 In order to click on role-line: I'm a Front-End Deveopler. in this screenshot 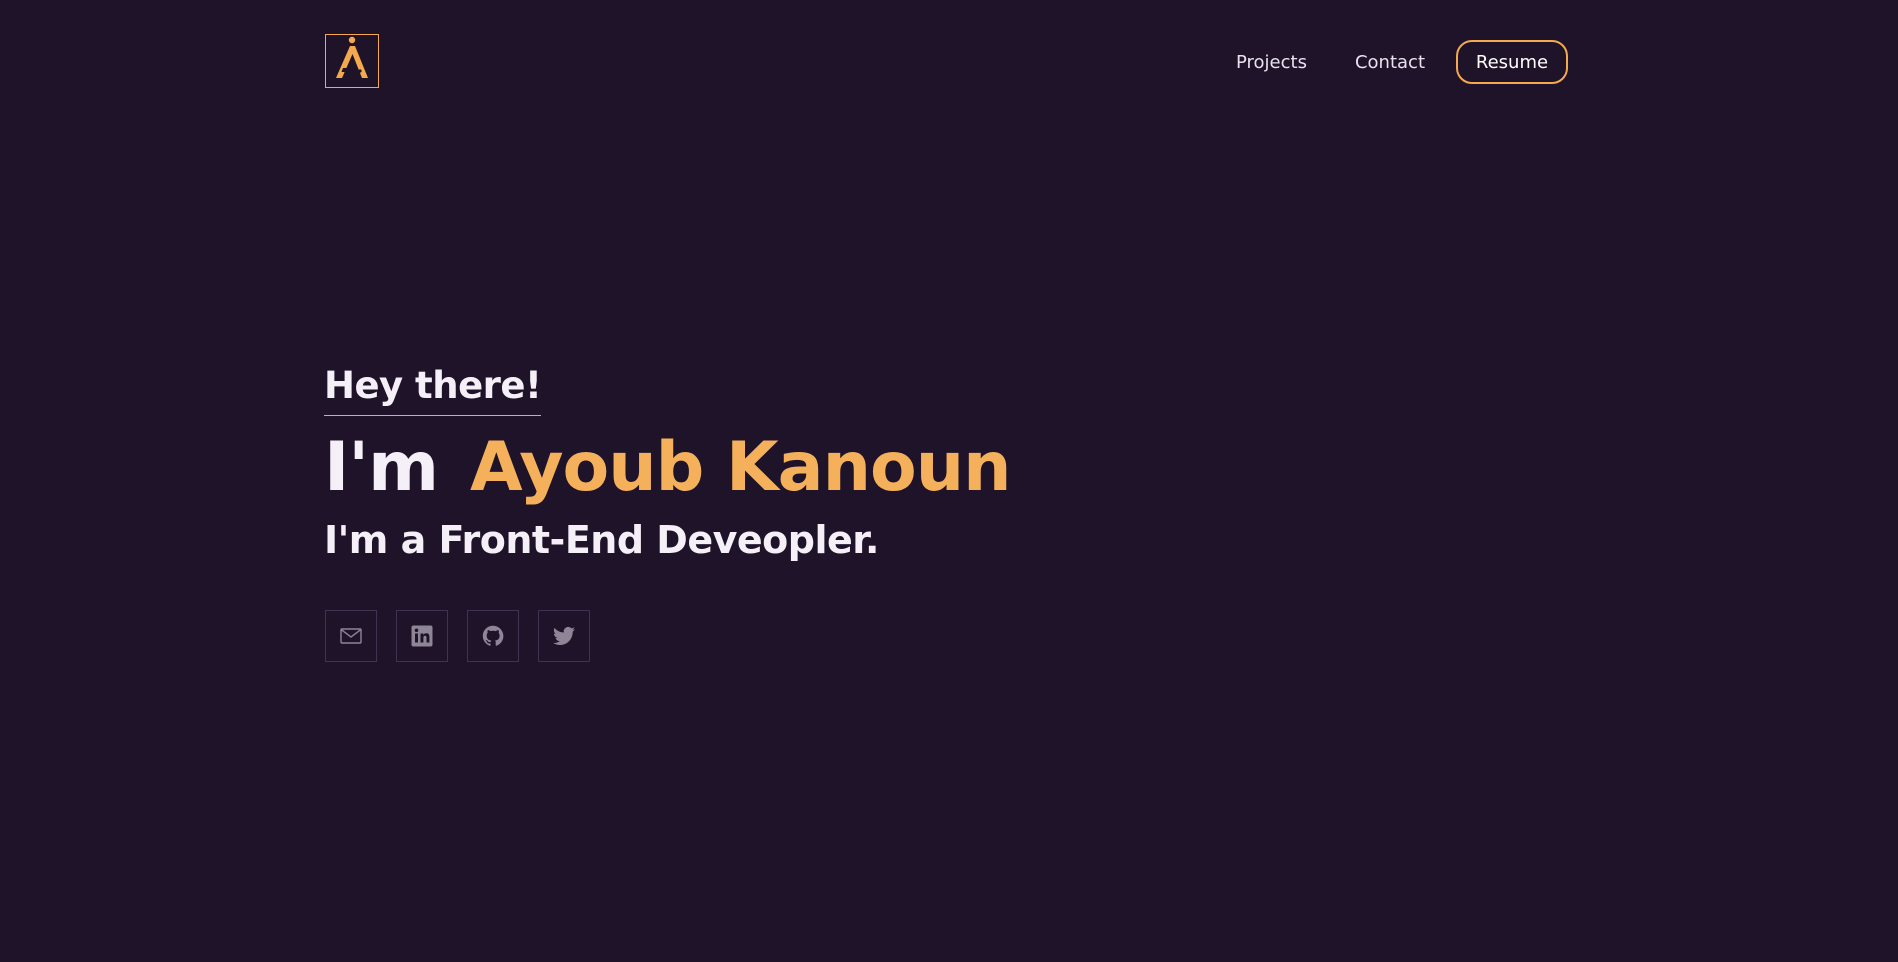, I will do `click(601, 540)`.